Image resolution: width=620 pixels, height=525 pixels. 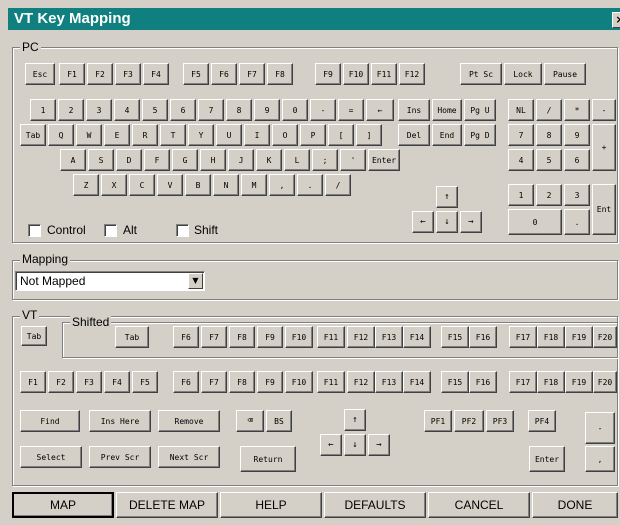 What do you see at coordinates (605, 337) in the screenshot?
I see `vt-key-s_f20: F20` at bounding box center [605, 337].